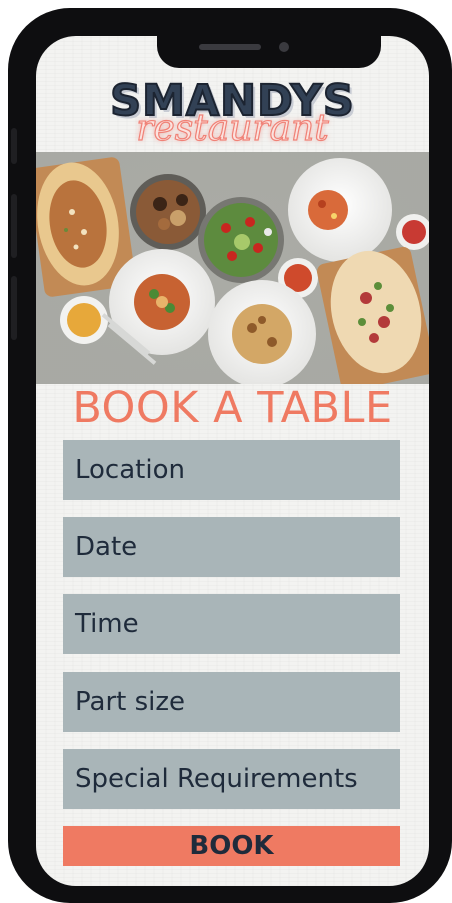 The image size is (452, 903). What do you see at coordinates (231, 547) in the screenshot?
I see `date-field: Date` at bounding box center [231, 547].